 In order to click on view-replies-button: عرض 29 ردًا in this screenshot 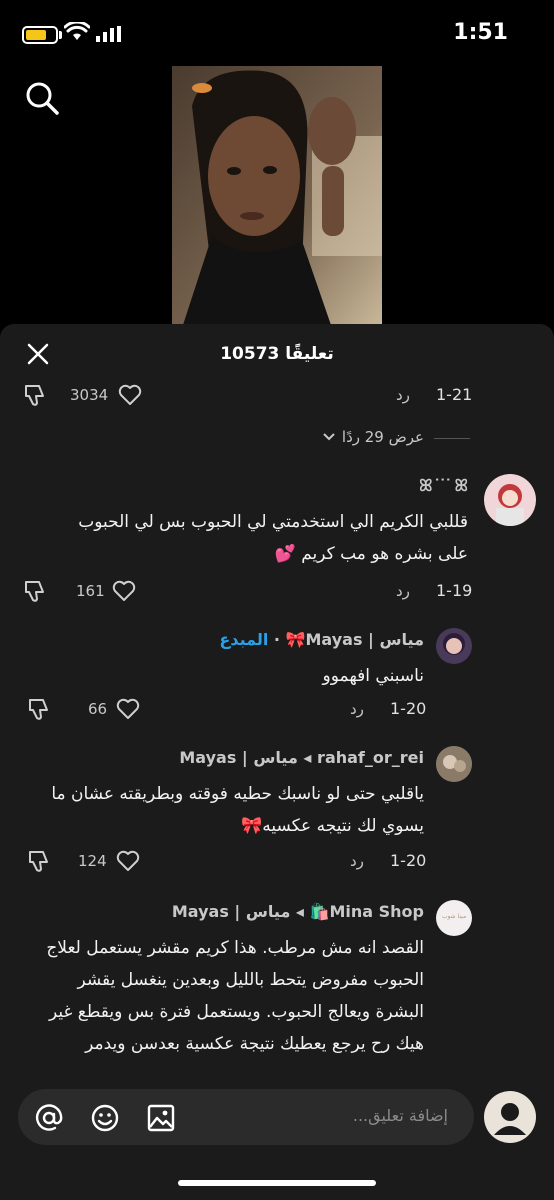, I will do `click(373, 437)`.